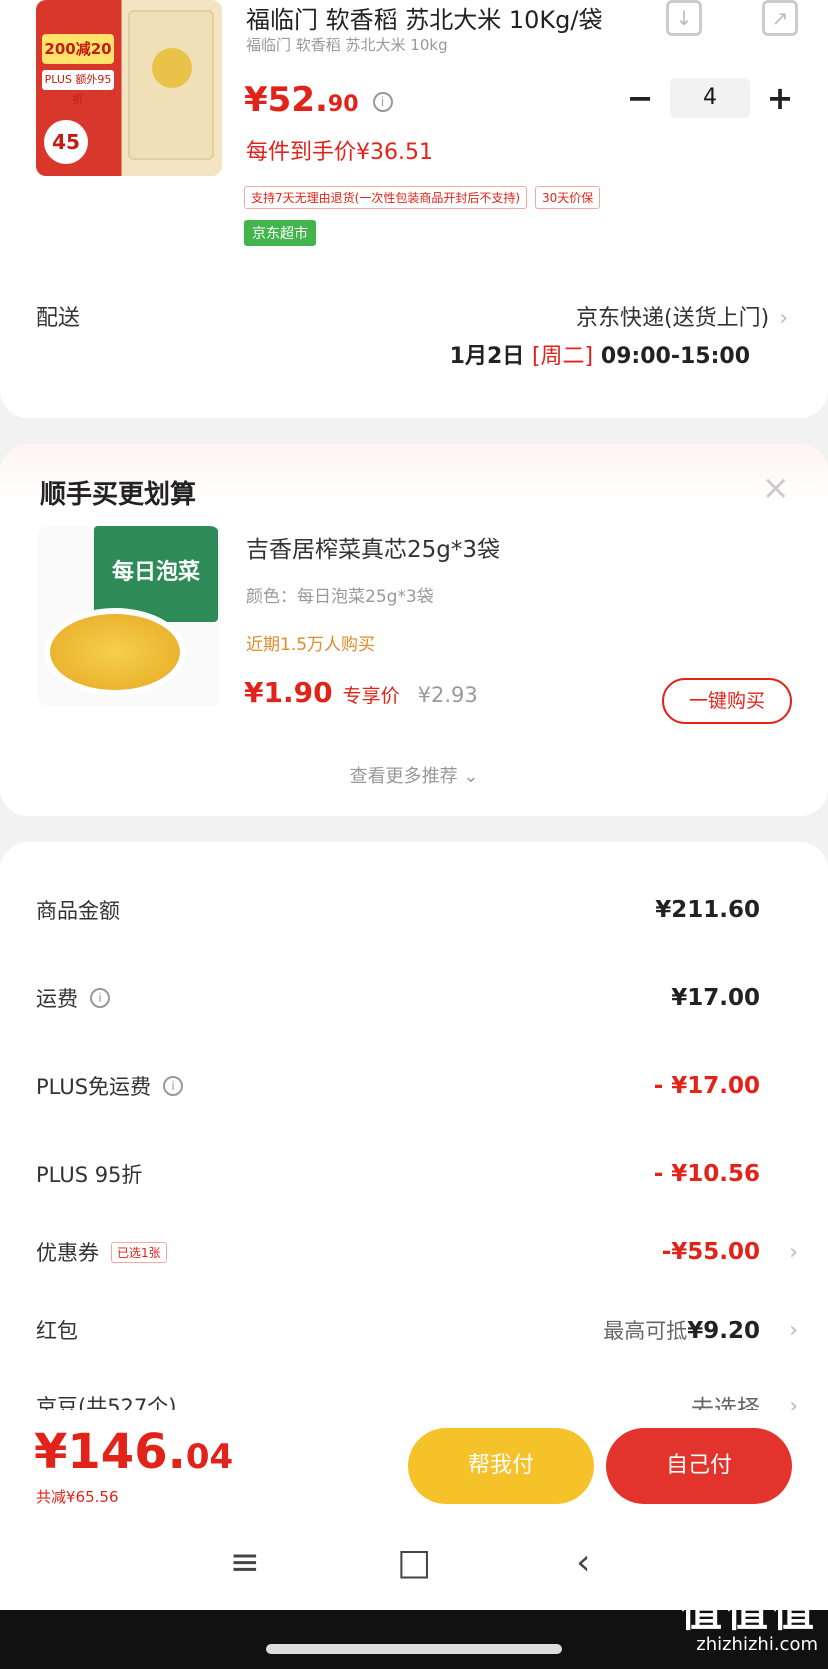 This screenshot has height=1669, width=828. Describe the element at coordinates (78, 49) in the screenshot. I see `promo-badge: 200减20` at that location.